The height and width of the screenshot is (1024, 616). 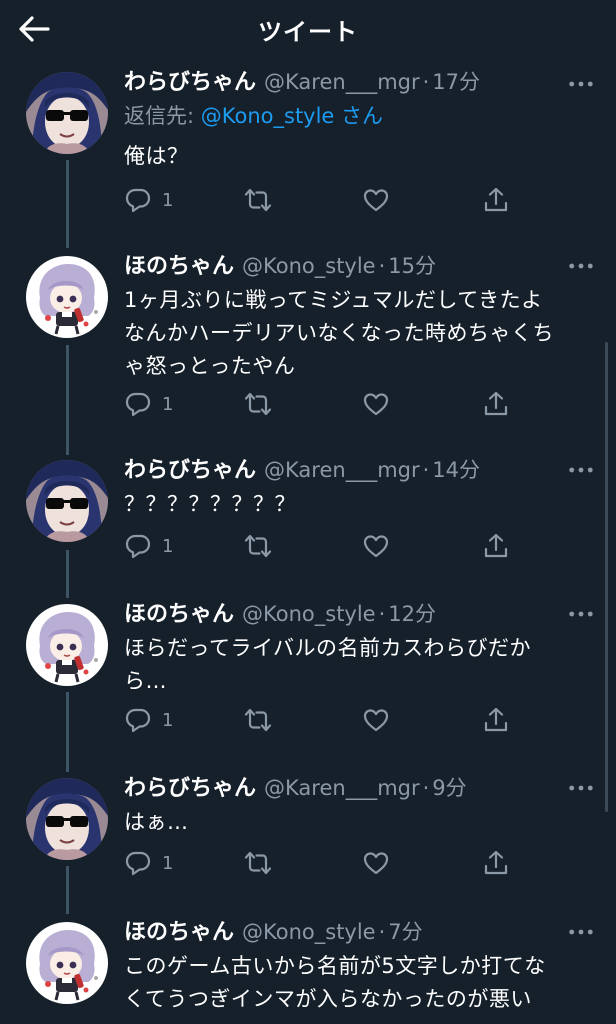 I want to click on timestamp: 14分, so click(x=456, y=469).